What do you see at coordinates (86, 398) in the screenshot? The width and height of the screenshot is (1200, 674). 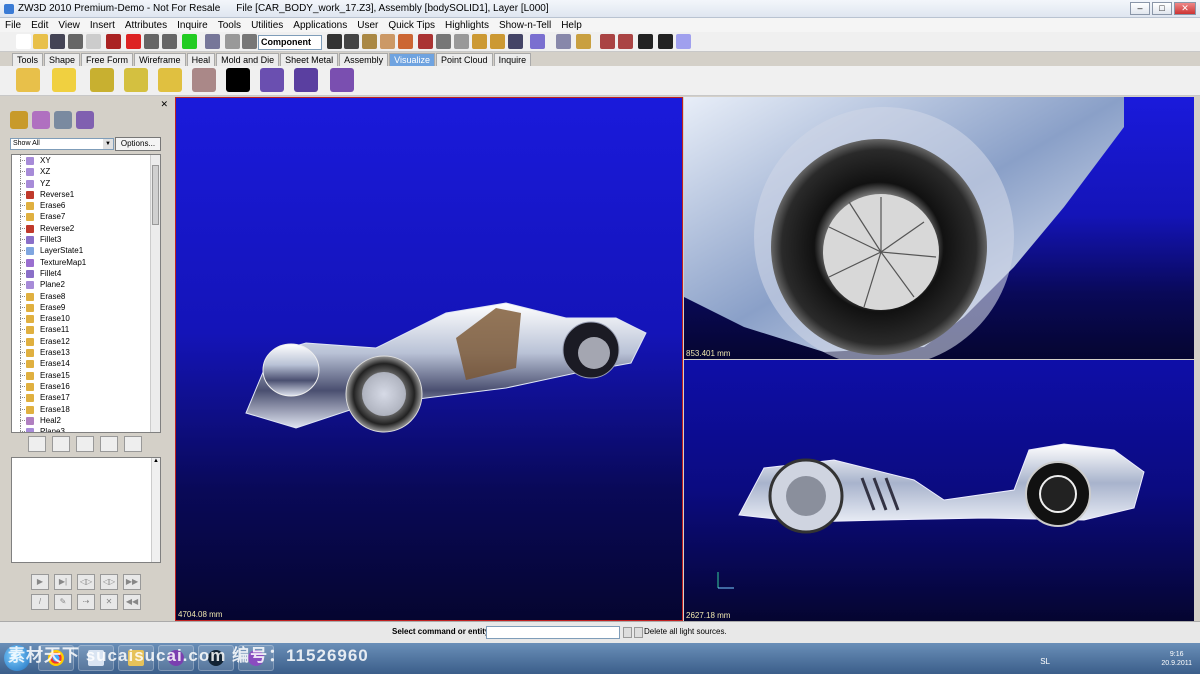 I see `tree-item: Erase17` at bounding box center [86, 398].